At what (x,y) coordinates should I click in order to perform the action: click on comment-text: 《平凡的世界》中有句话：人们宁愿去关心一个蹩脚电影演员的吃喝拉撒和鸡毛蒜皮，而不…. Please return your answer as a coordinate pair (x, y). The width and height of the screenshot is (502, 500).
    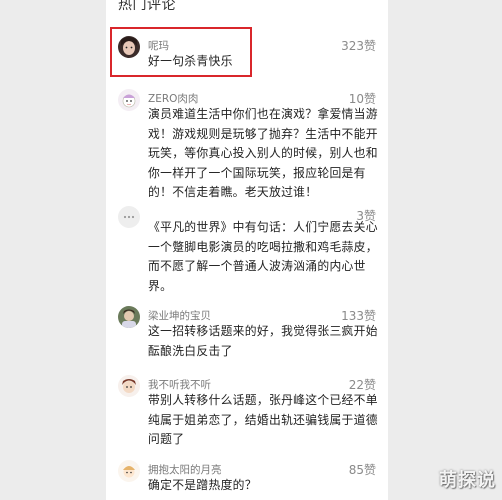
    Looking at the image, I should click on (263, 256).